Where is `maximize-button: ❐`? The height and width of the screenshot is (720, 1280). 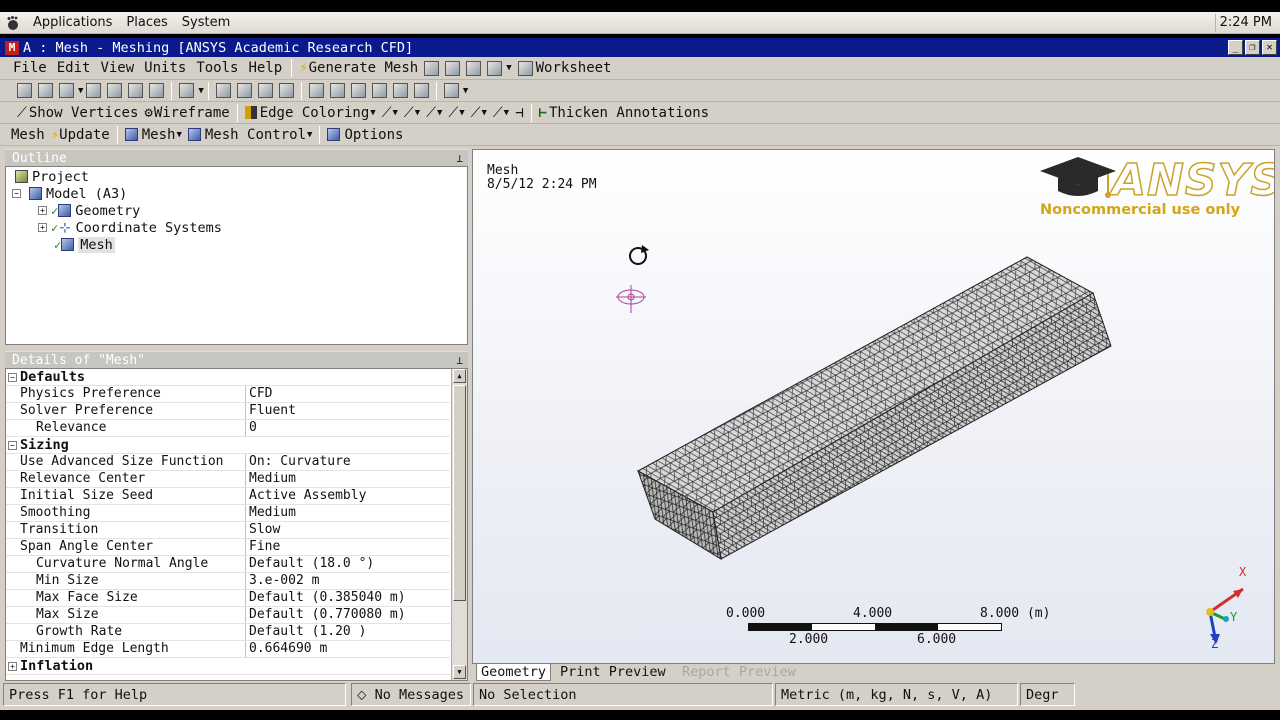
maximize-button: ❐ is located at coordinates (1252, 47).